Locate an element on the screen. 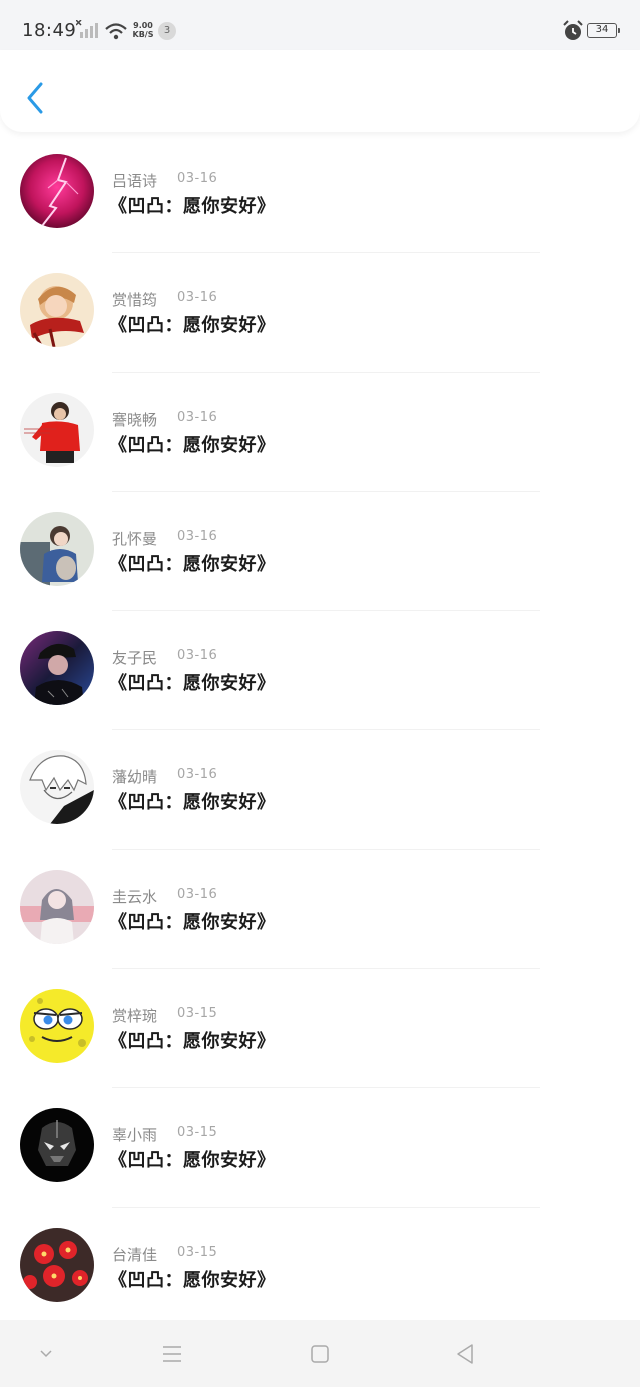 Image resolution: width=640 pixels, height=1387 pixels. list-item: 吕语诗 03-16 《凹凸：愿你安好》 is located at coordinates (320, 194).